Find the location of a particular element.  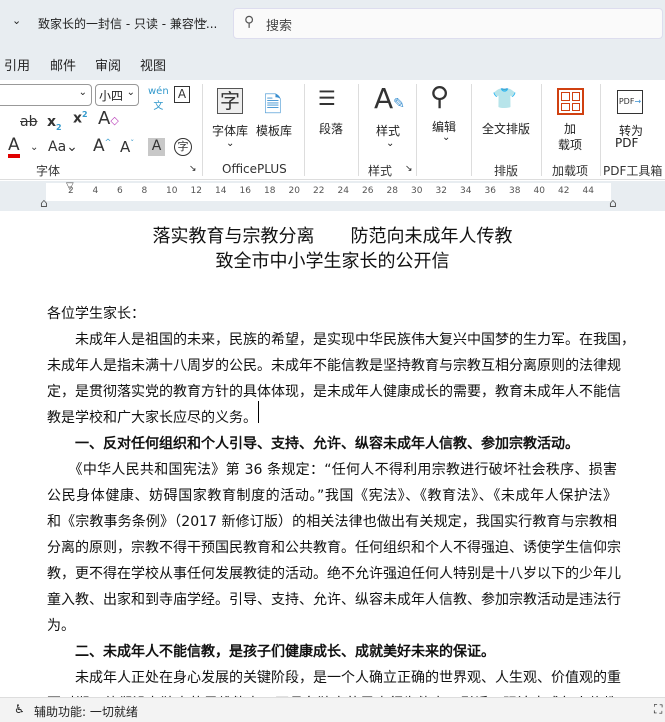

document-line: 一、反对任何组织和个人引导、支持、允许、纵容未成年人信教、参加宗教活动。 is located at coordinates (313, 444).